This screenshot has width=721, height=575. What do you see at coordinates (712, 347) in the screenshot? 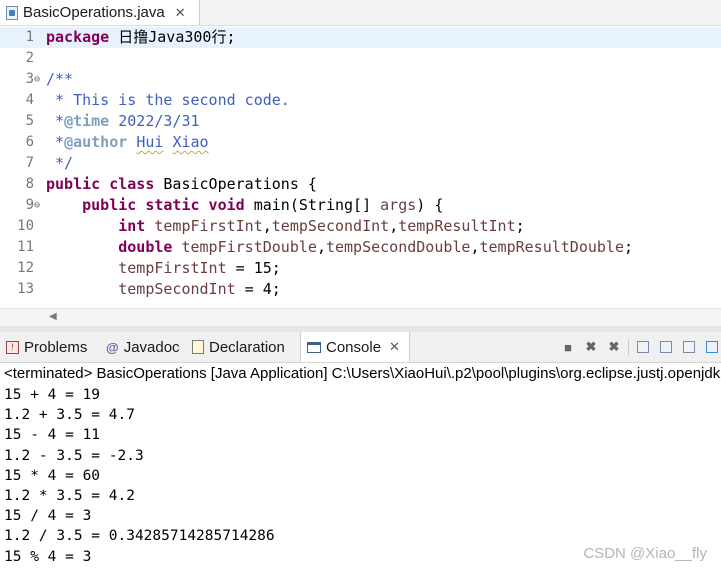
I see `display-console-icon` at bounding box center [712, 347].